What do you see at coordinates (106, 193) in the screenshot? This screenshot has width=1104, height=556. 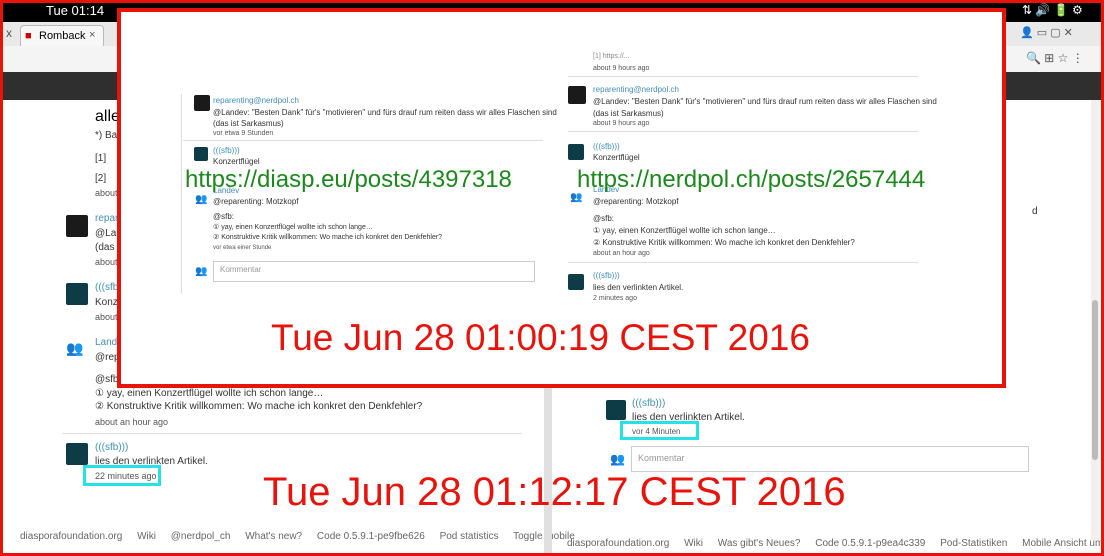 I see `left-about: about` at bounding box center [106, 193].